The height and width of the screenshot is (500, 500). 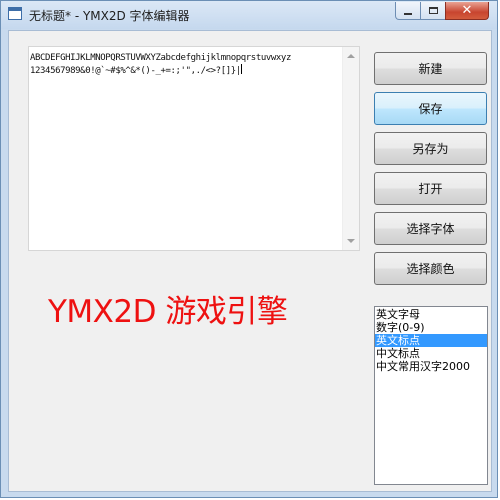 I want to click on save-button: 保存, so click(x=430, y=108).